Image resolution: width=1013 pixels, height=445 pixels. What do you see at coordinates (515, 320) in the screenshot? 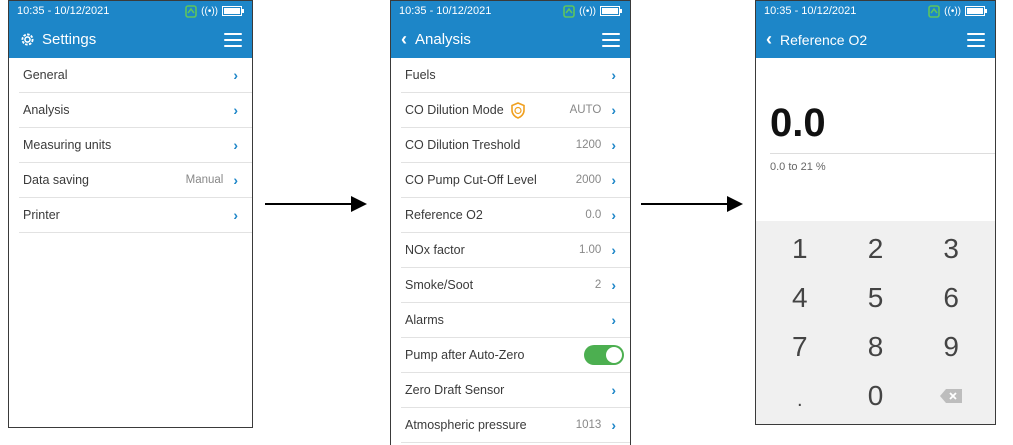
I see `analysis-item-alarms: Alarms ›` at bounding box center [515, 320].